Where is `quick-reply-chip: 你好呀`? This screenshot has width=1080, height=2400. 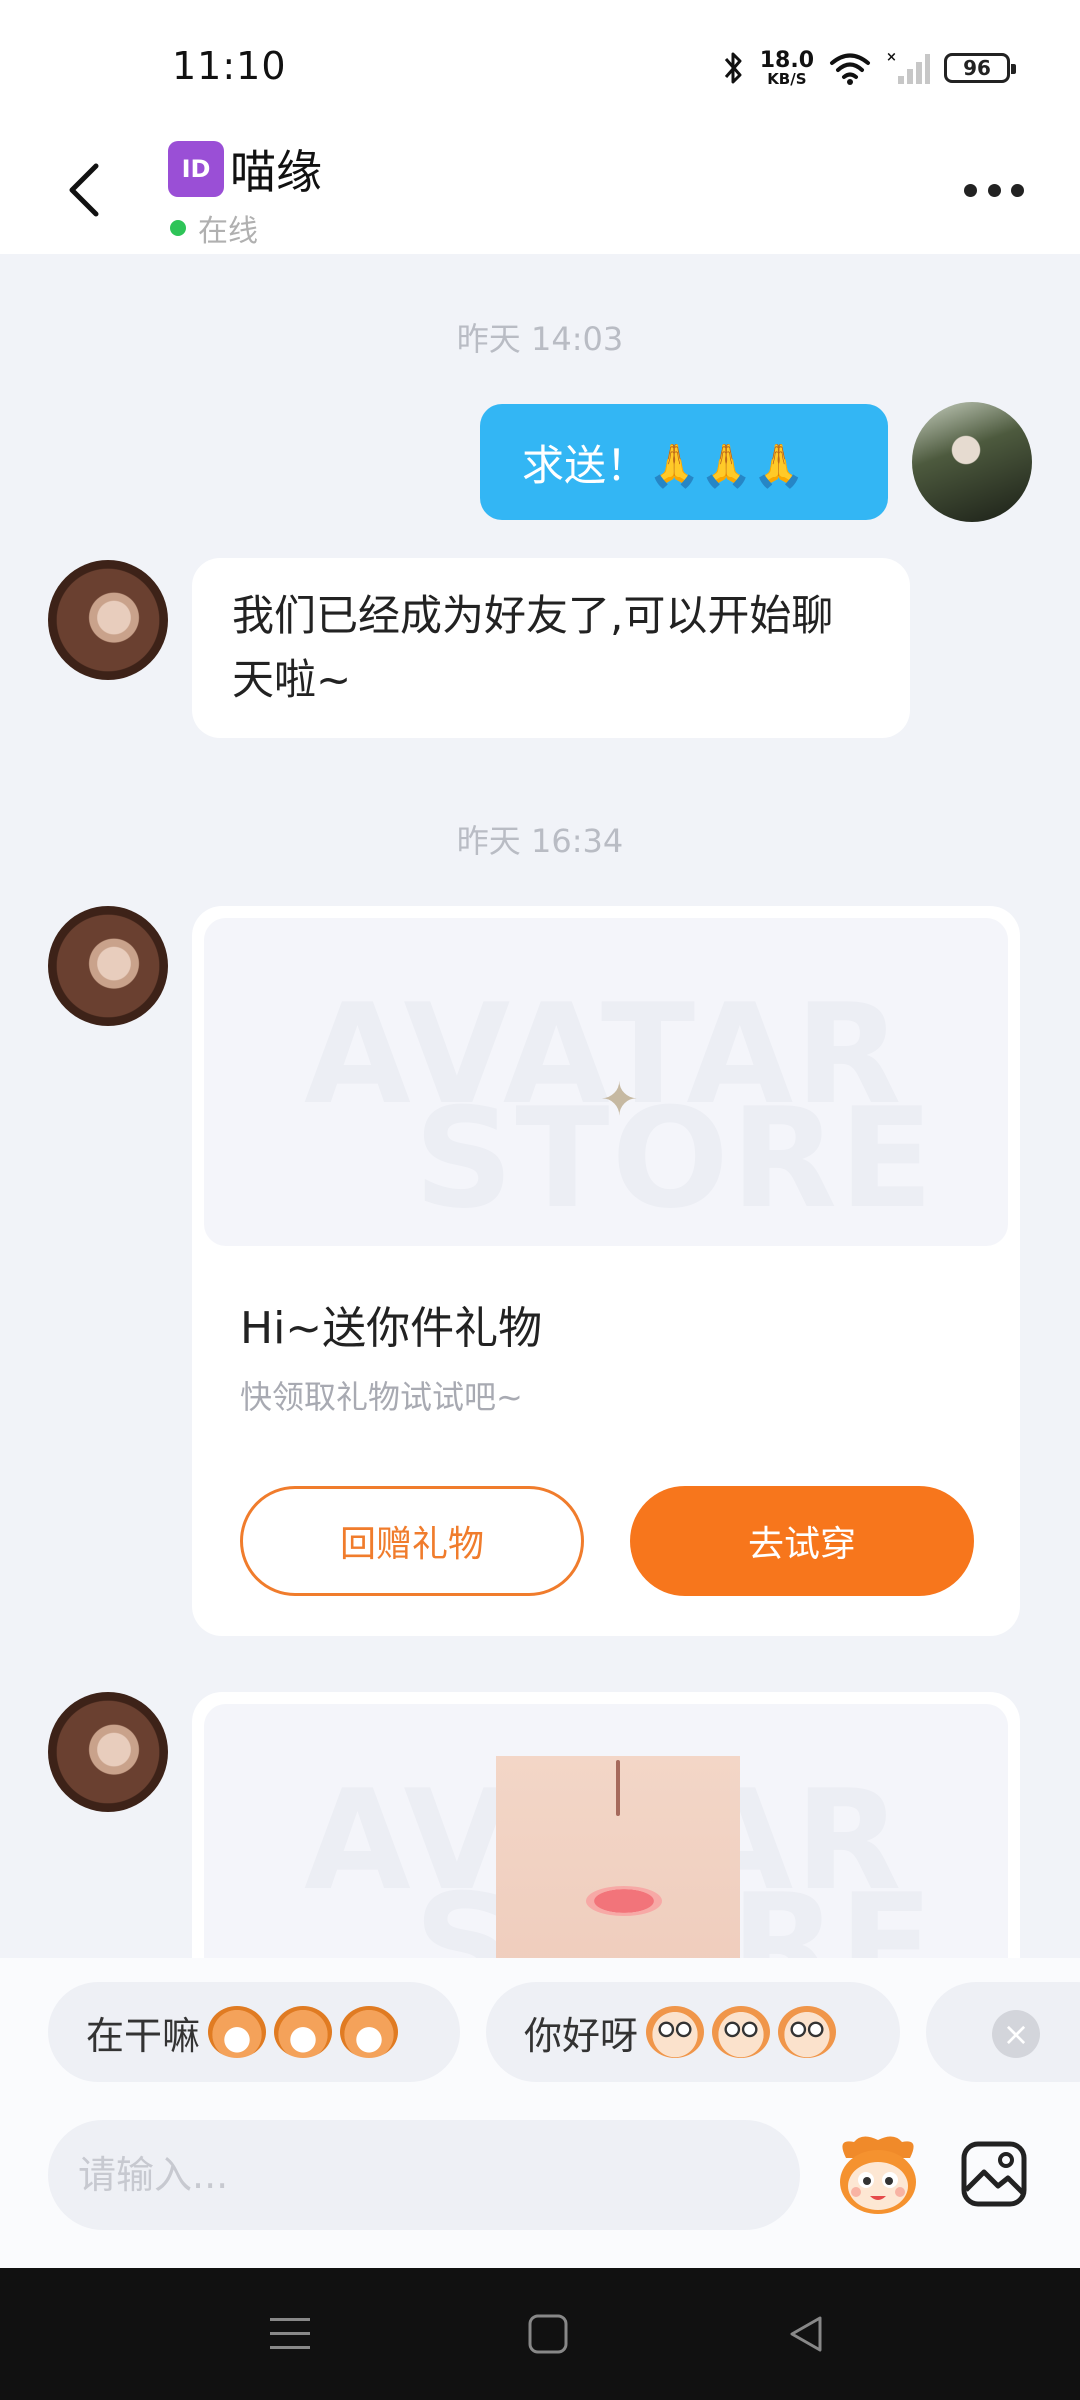 quick-reply-chip: 你好呀 is located at coordinates (693, 2032).